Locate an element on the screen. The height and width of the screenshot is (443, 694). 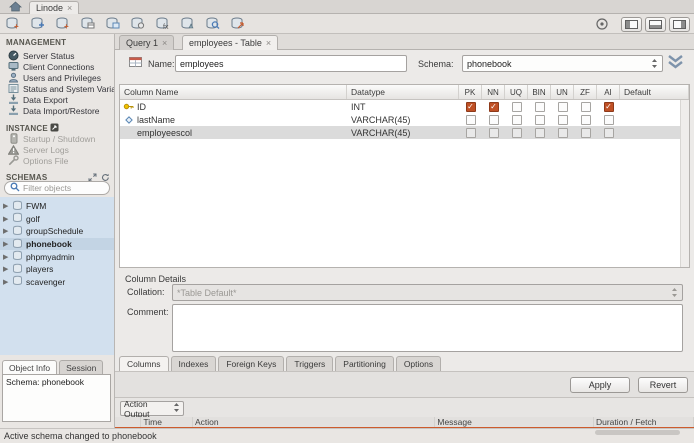
column-datatype-cell: INT is located at coordinates (403, 106).